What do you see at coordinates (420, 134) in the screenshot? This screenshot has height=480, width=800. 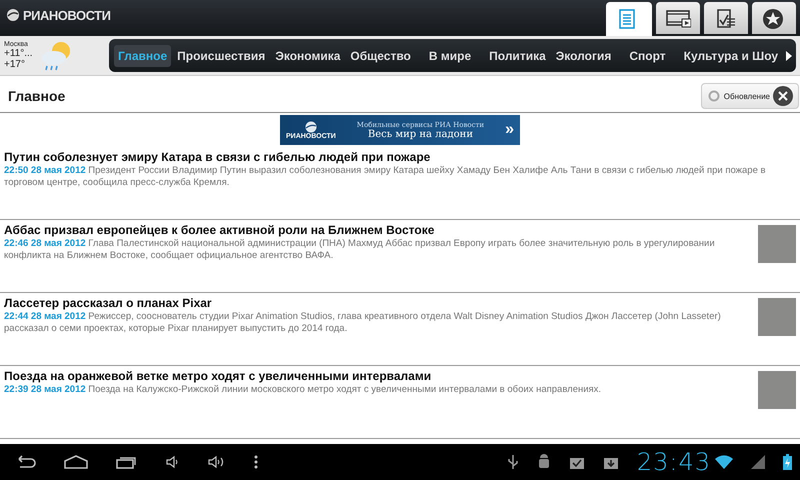 I see `banner-headline: Весь мир на ладони` at bounding box center [420, 134].